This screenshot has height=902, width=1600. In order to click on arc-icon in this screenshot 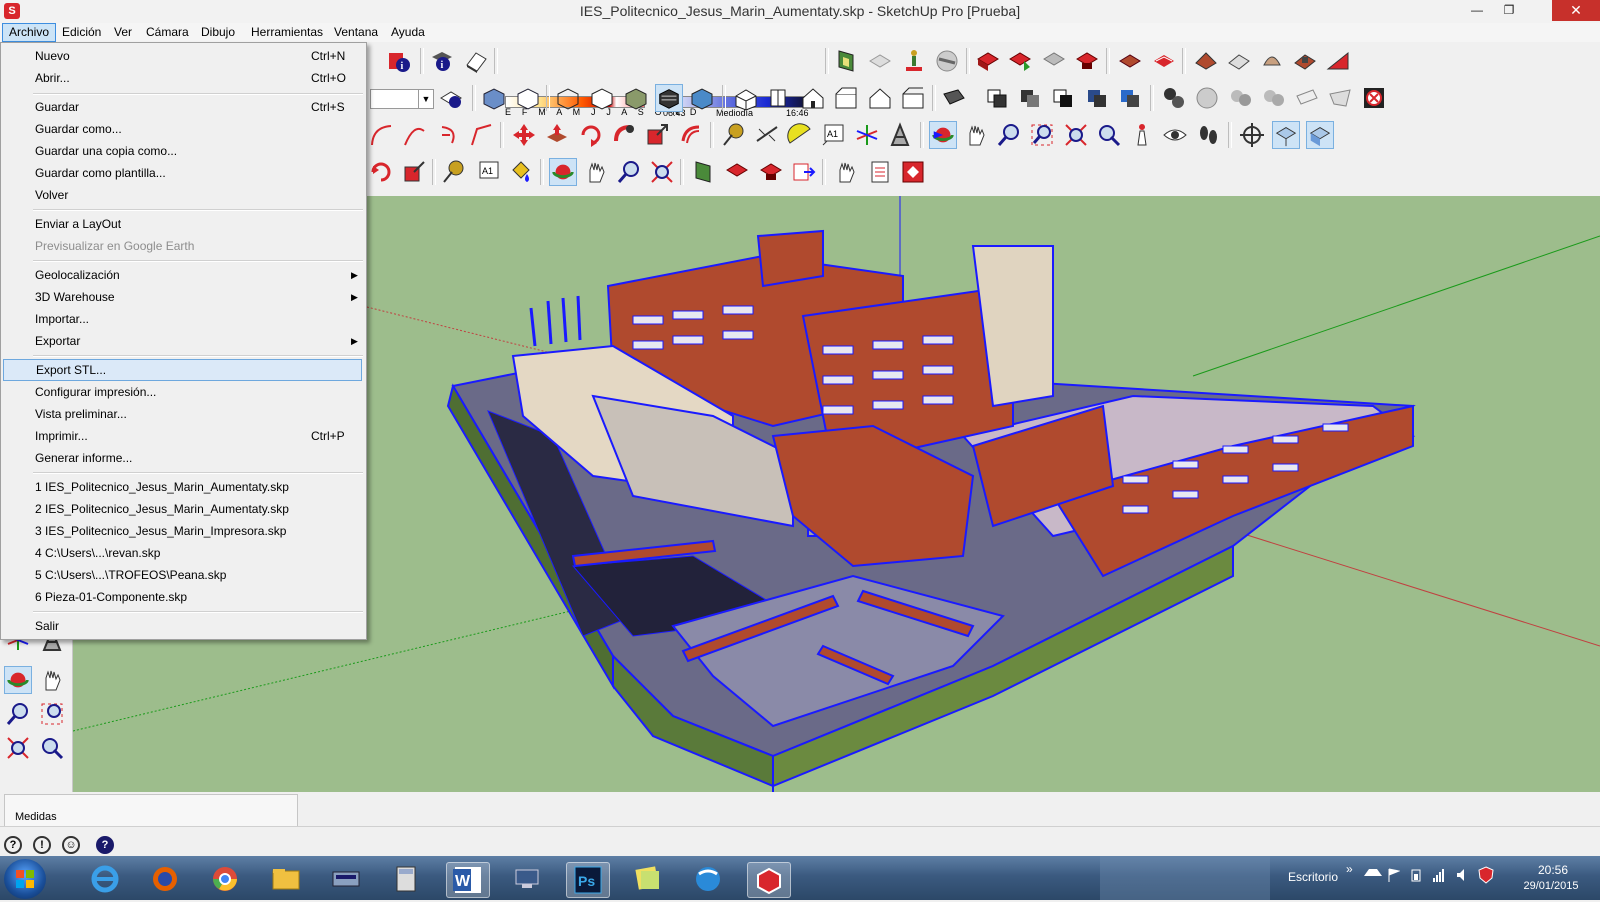, I will do `click(381, 135)`.